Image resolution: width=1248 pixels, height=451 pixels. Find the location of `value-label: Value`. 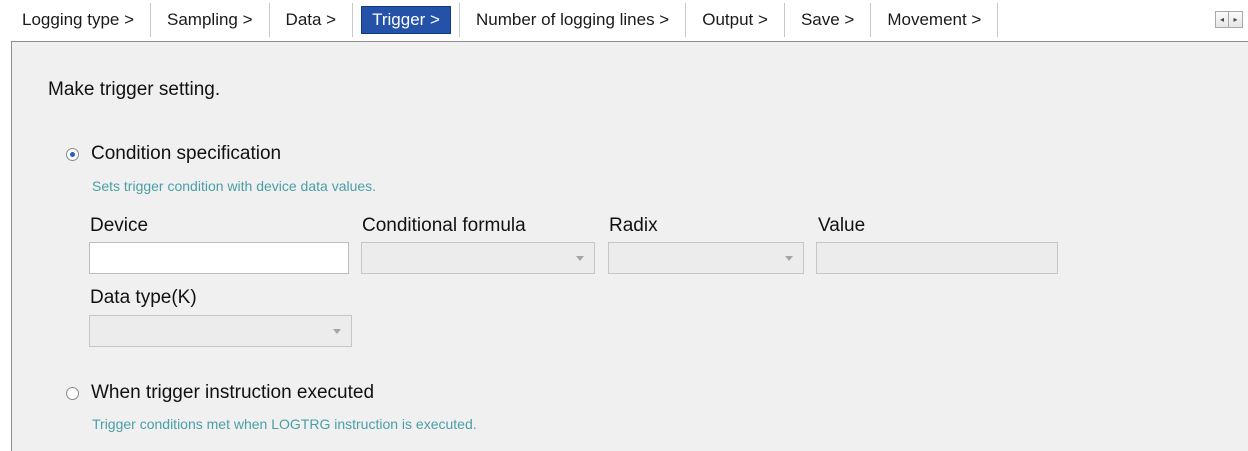

value-label: Value is located at coordinates (842, 225).